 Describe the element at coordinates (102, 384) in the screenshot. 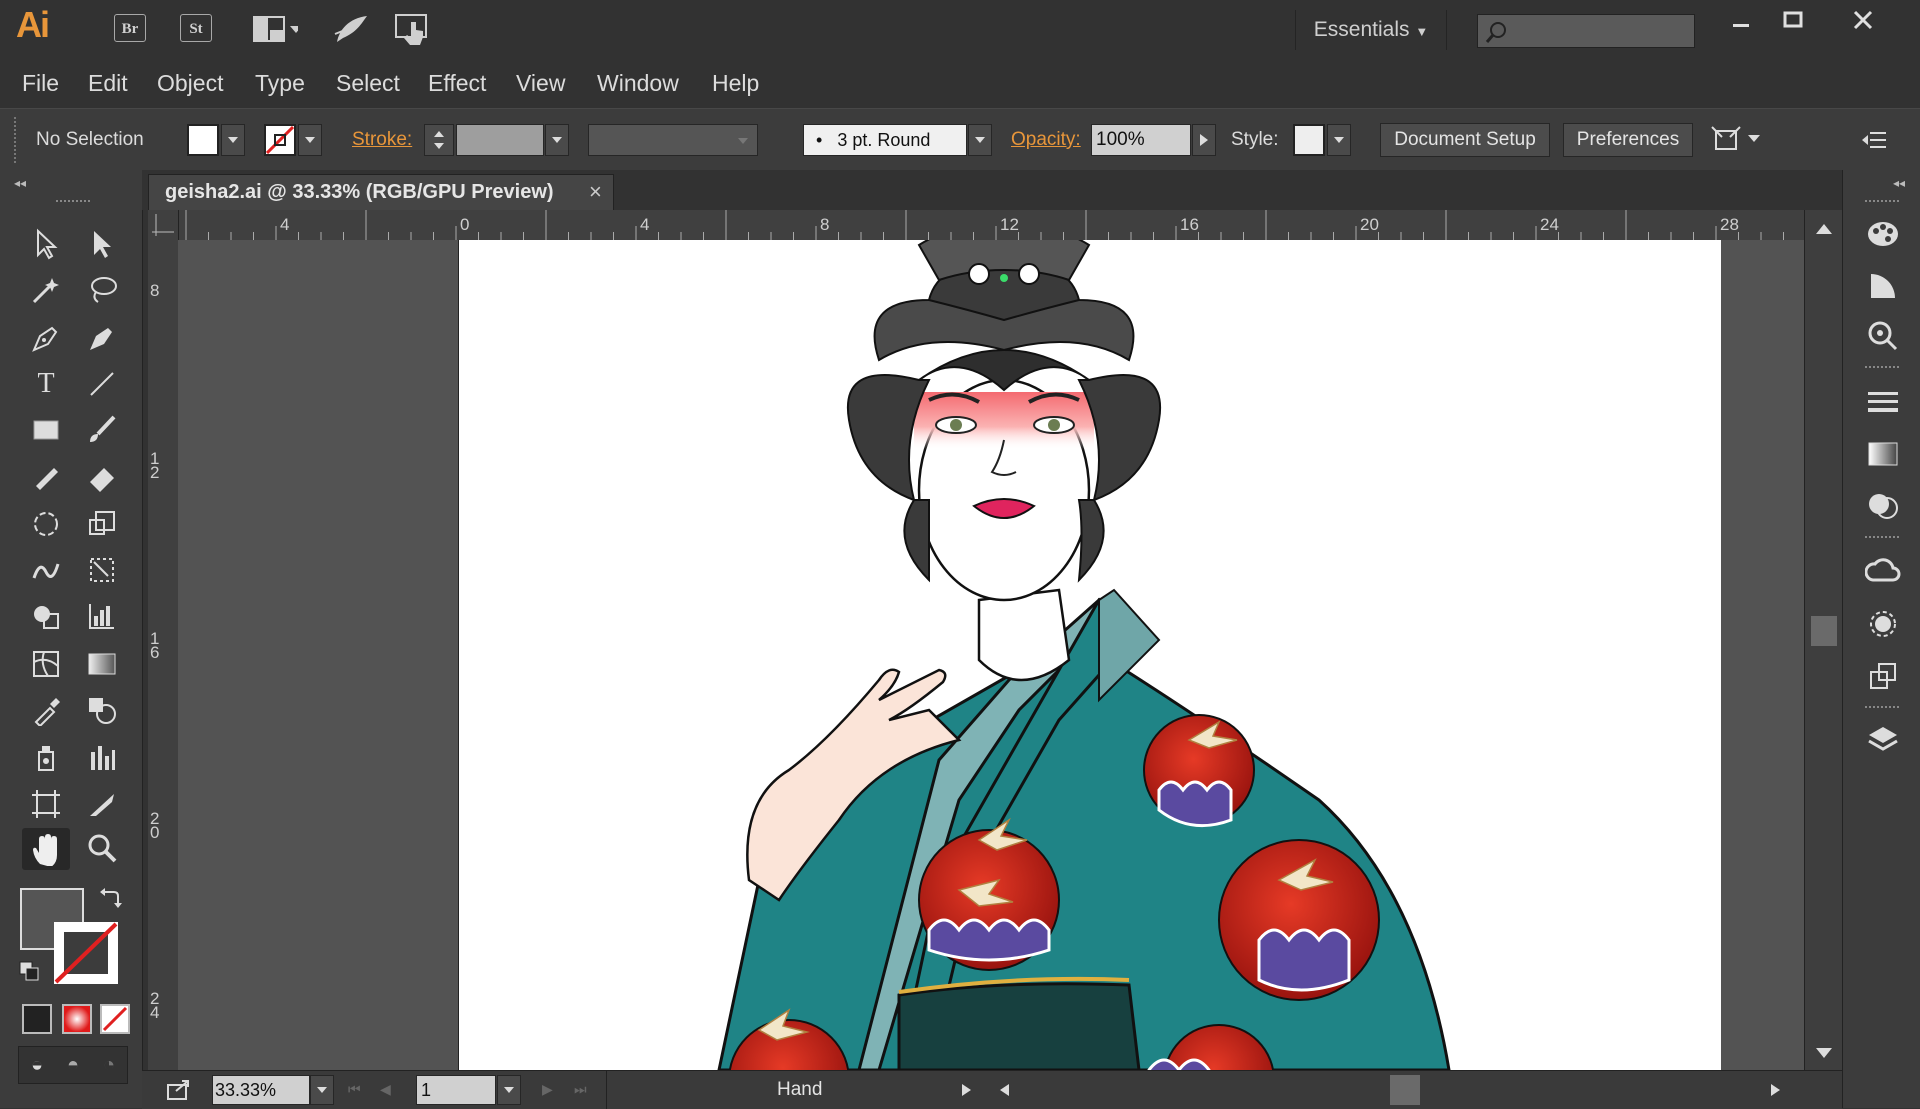

I see `line-icon` at that location.